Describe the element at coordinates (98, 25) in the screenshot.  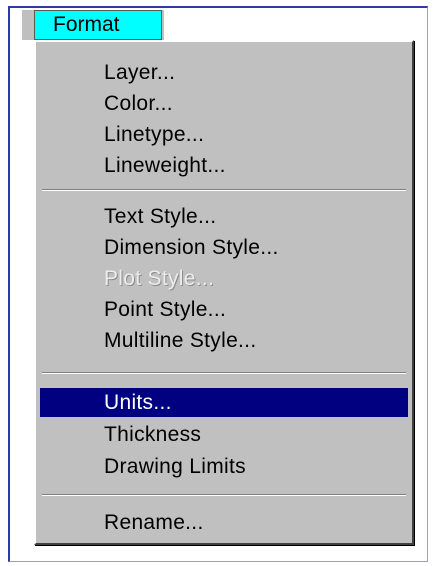
I see `format-menu-title: Format` at that location.